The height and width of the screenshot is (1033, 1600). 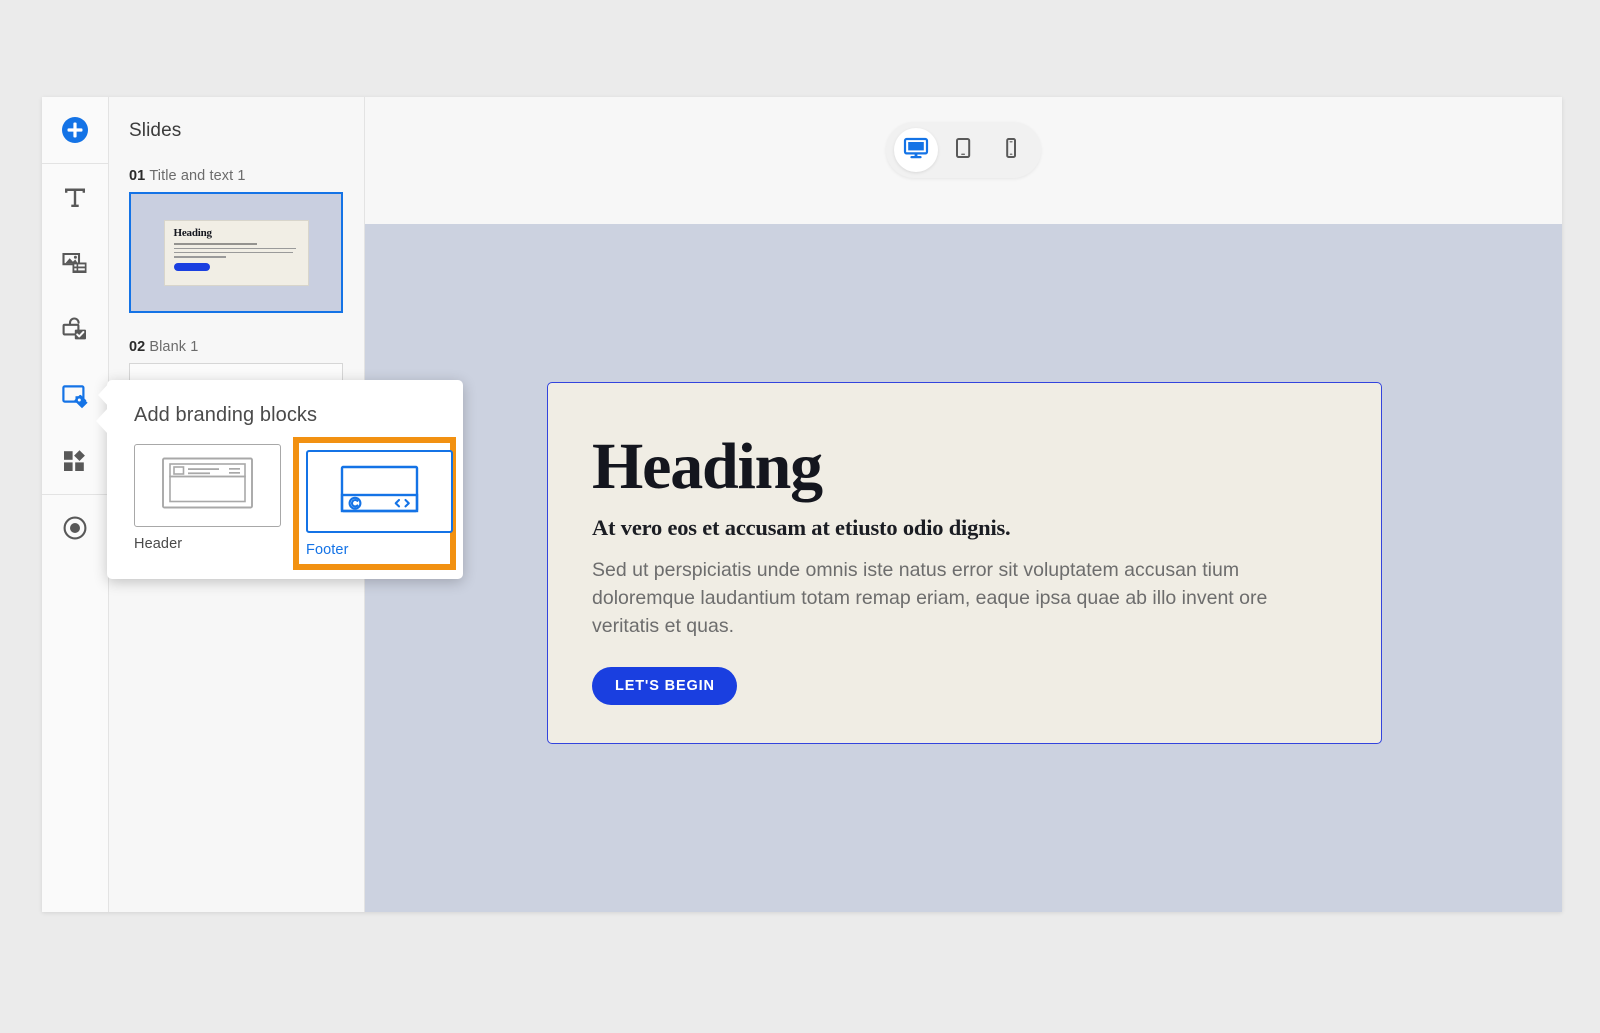 What do you see at coordinates (355, 503) in the screenshot?
I see `copyright-symbol` at bounding box center [355, 503].